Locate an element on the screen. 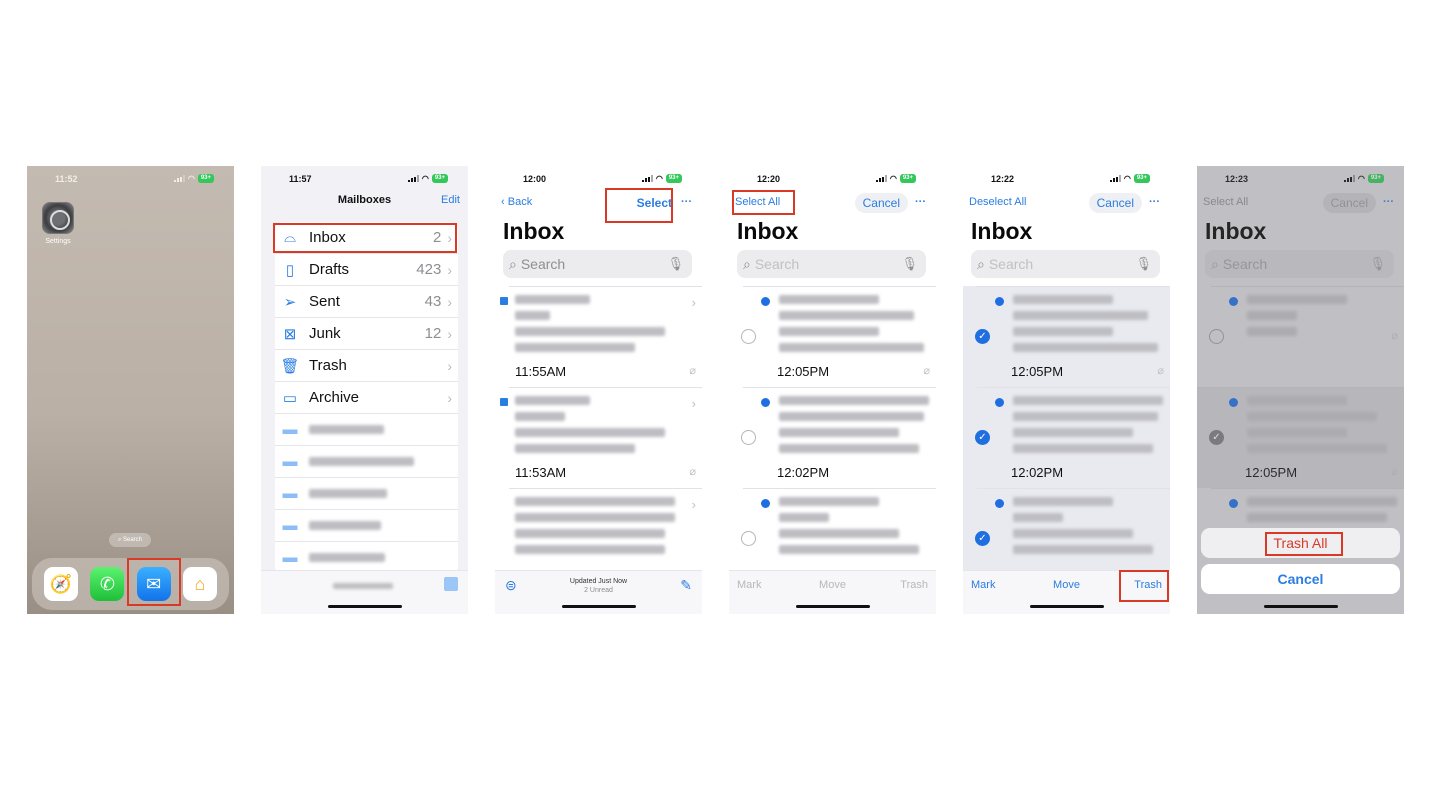 This screenshot has height=810, width=1440. mailbox-archive: ▭ Archive › is located at coordinates (366, 398).